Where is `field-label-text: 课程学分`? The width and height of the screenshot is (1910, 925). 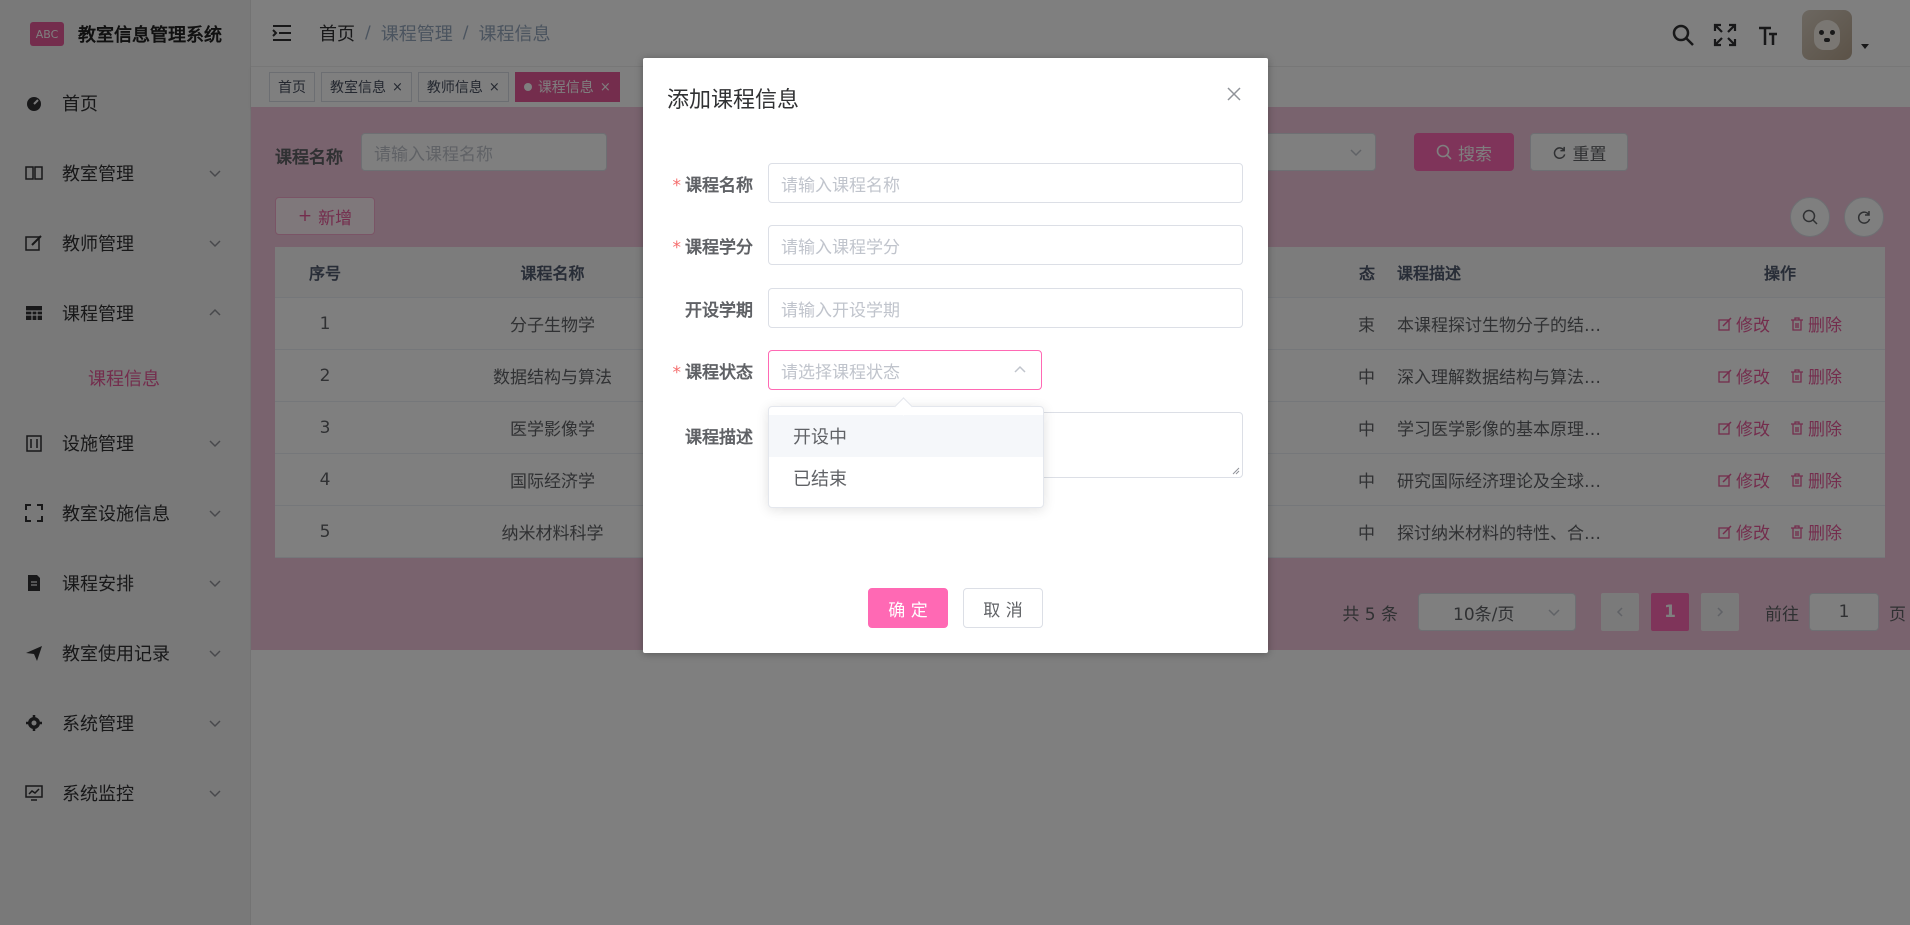 field-label-text: 课程学分 is located at coordinates (719, 248).